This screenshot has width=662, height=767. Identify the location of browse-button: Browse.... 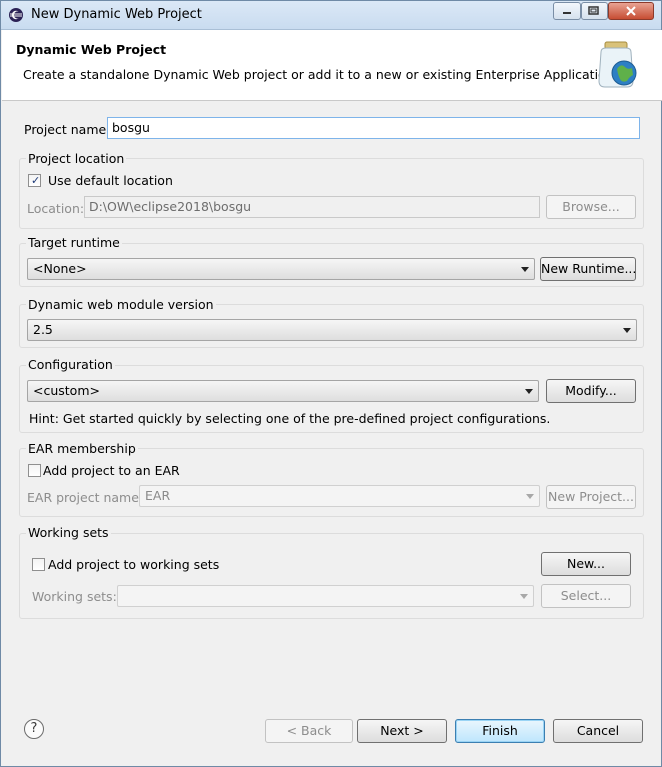
(591, 207).